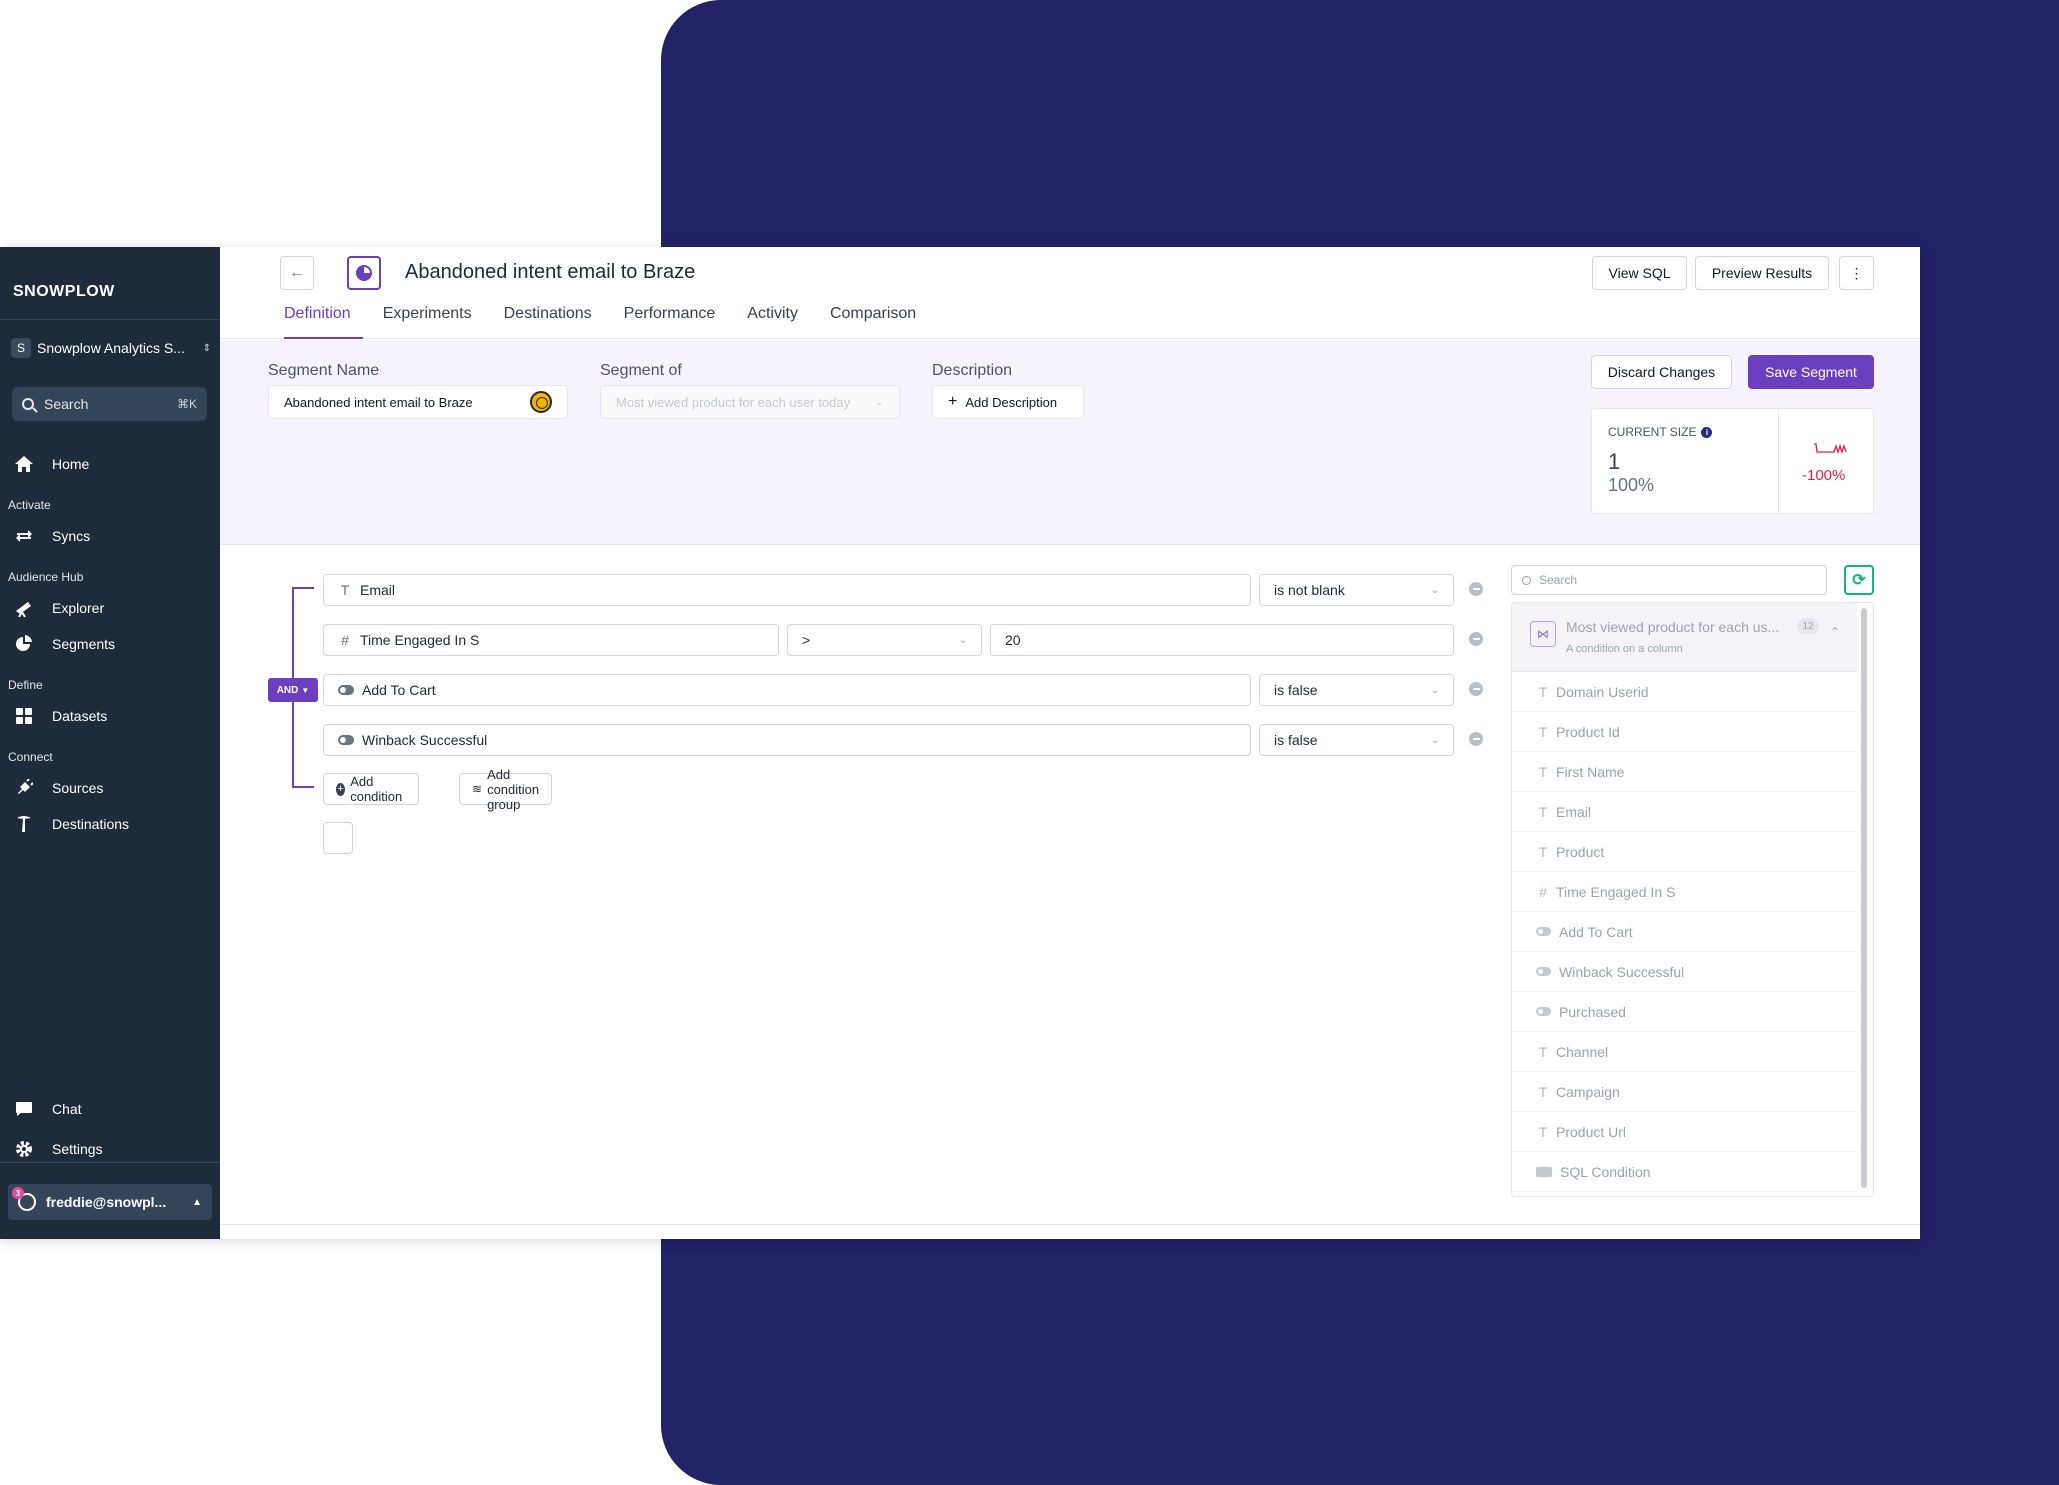 The image size is (2059, 1485). What do you see at coordinates (641, 370) in the screenshot?
I see `segment-of-label: Segment of` at bounding box center [641, 370].